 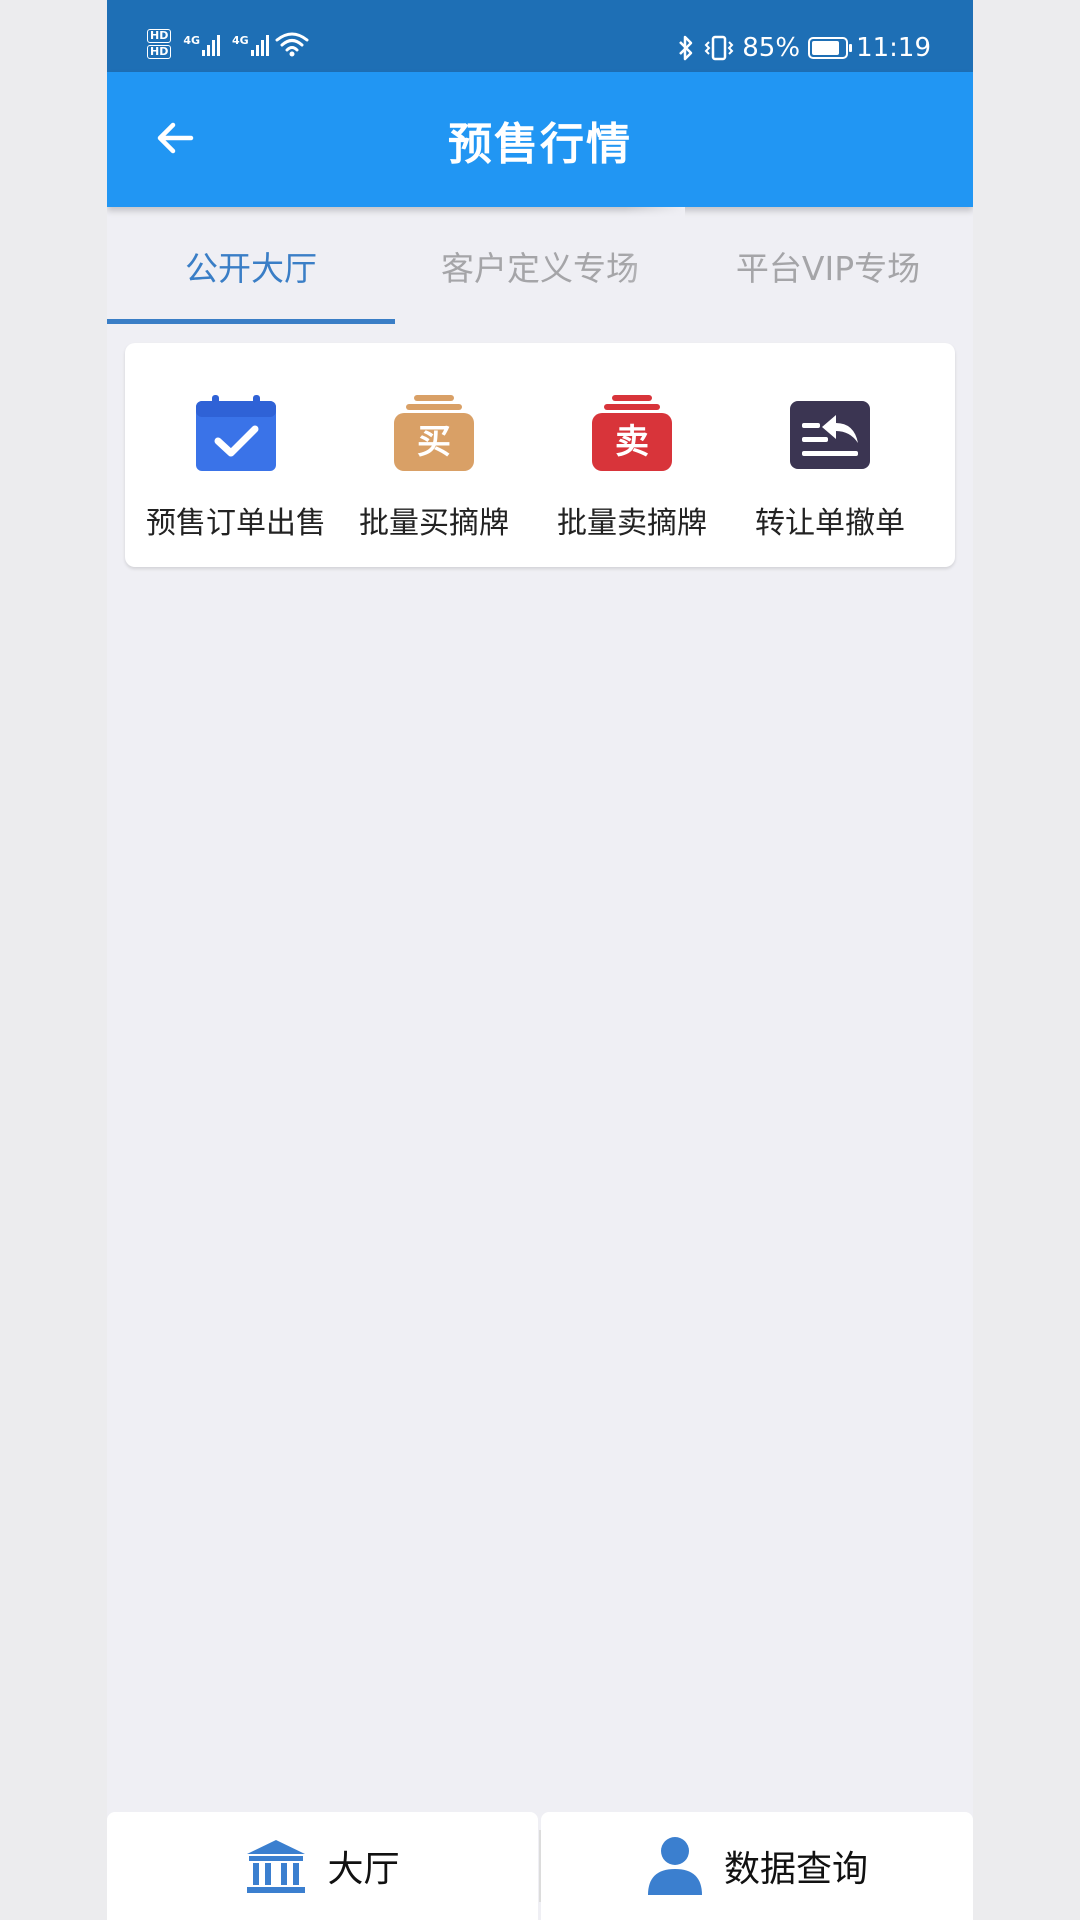 I want to click on hd-badge-1: HD, so click(x=159, y=36).